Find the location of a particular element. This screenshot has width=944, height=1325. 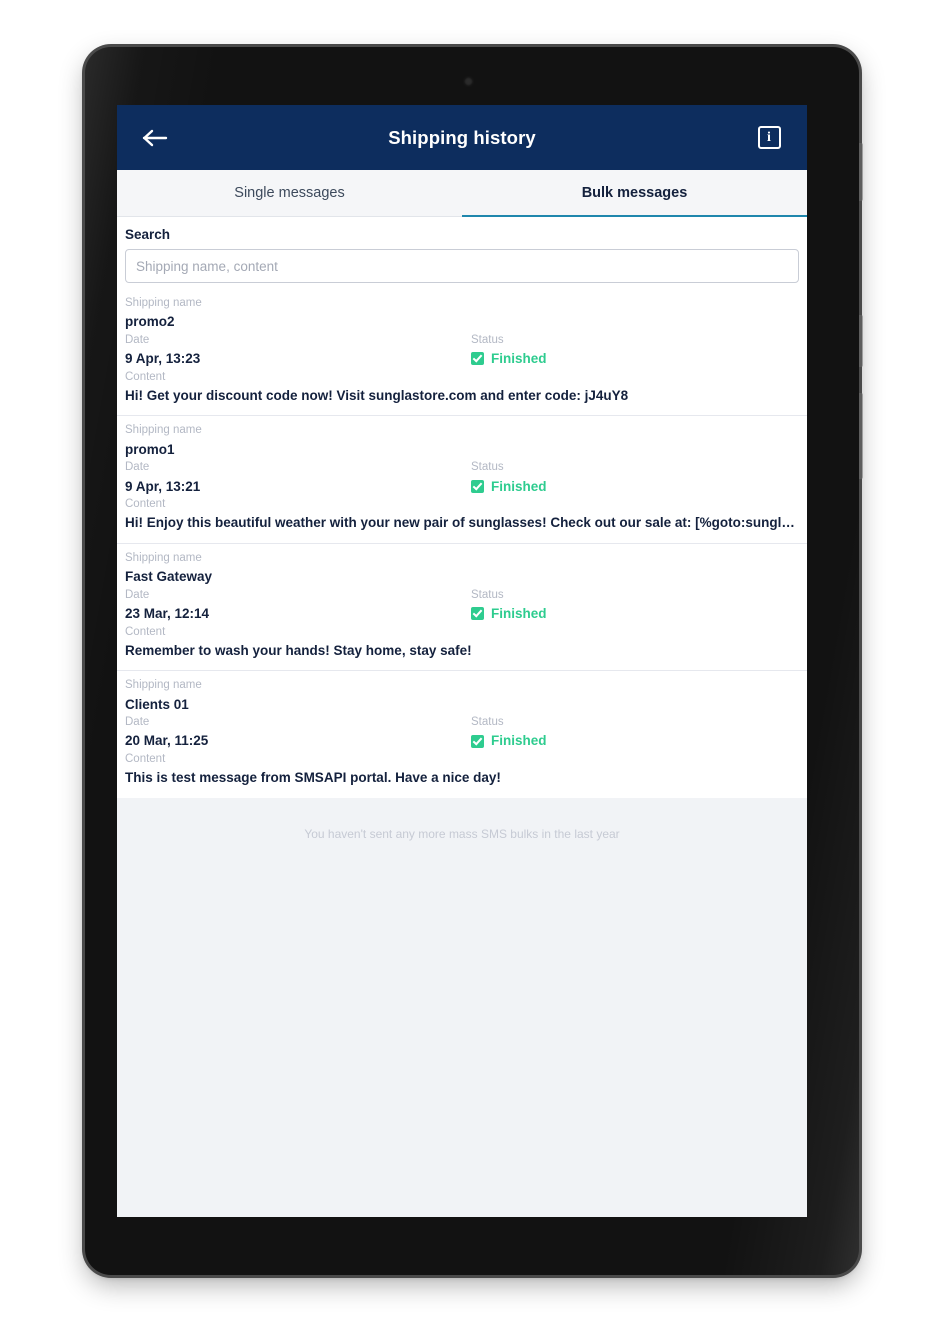

tab-single-messages: Single messages is located at coordinates (289, 193).